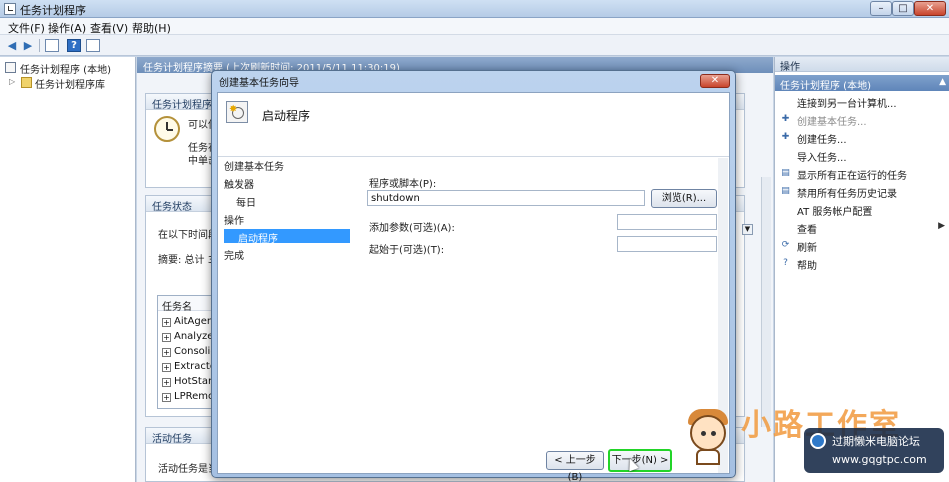 Image resolution: width=949 pixels, height=482 pixels. Describe the element at coordinates (407, 250) in the screenshot. I see `start-in-label: 起始于(可选)(T):` at that location.